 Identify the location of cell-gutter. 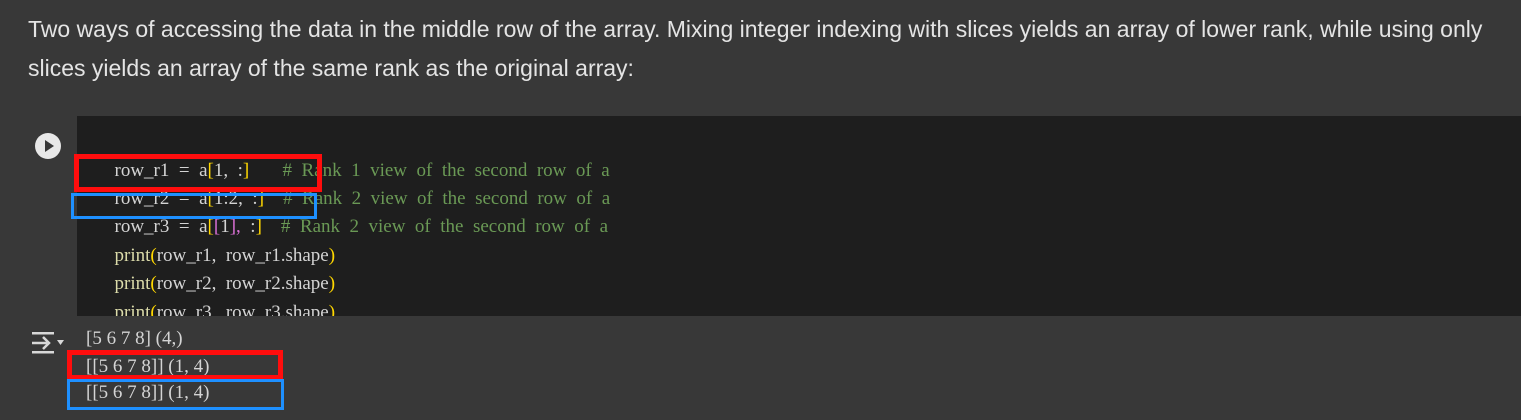
(47, 216).